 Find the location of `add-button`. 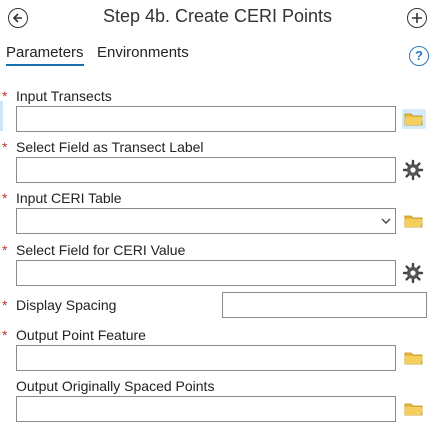

add-button is located at coordinates (417, 18).